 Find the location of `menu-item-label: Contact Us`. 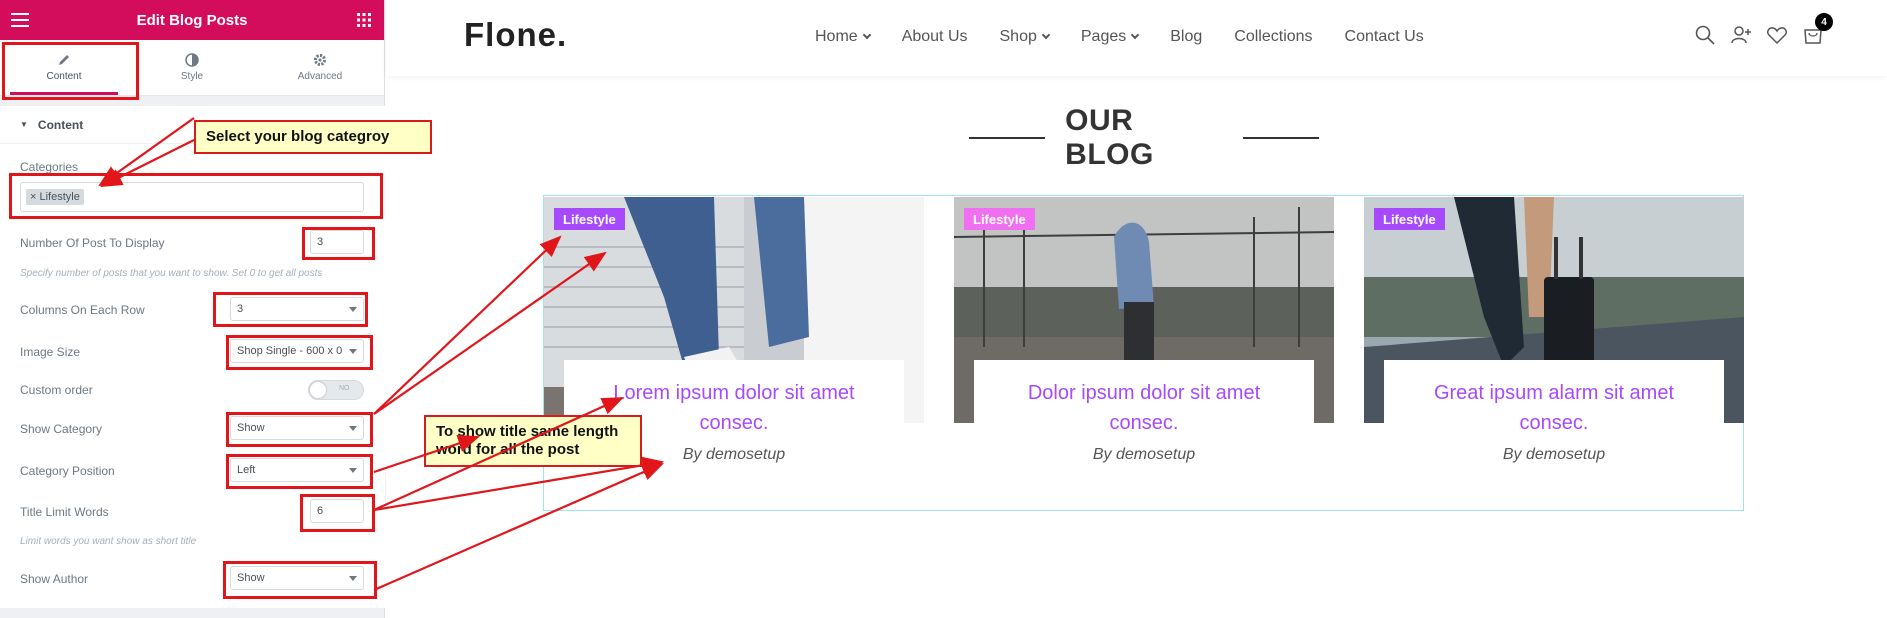

menu-item-label: Contact Us is located at coordinates (1384, 36).